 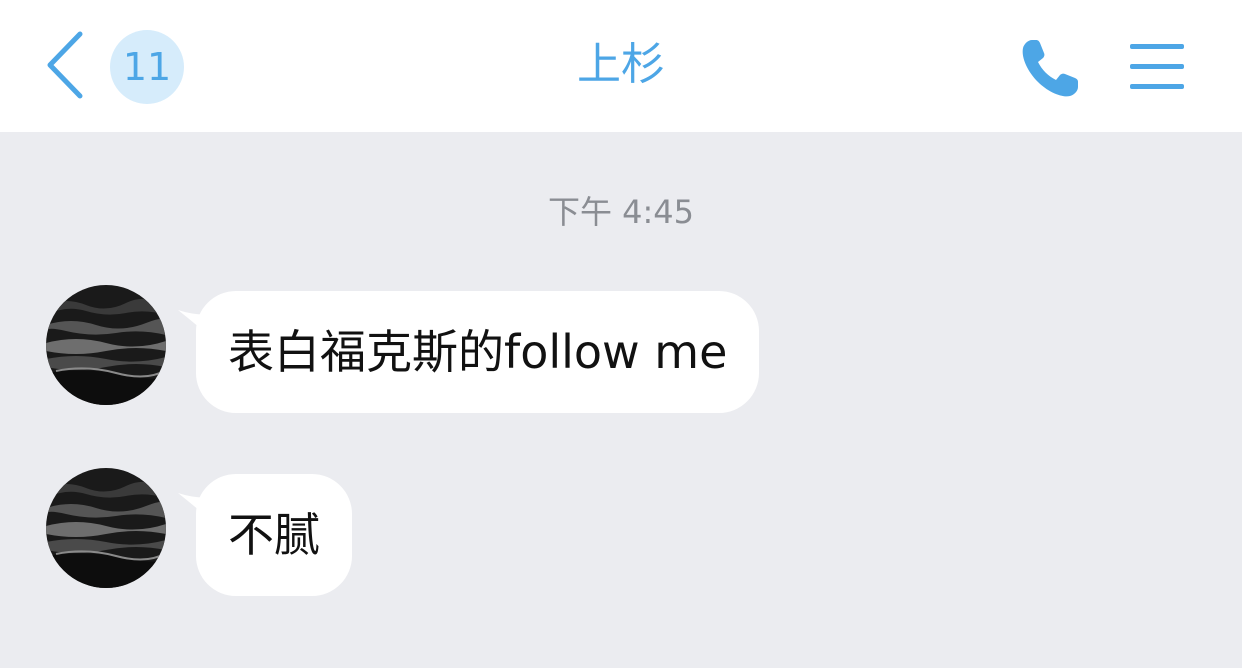 I want to click on phone-icon, so click(x=1050, y=68).